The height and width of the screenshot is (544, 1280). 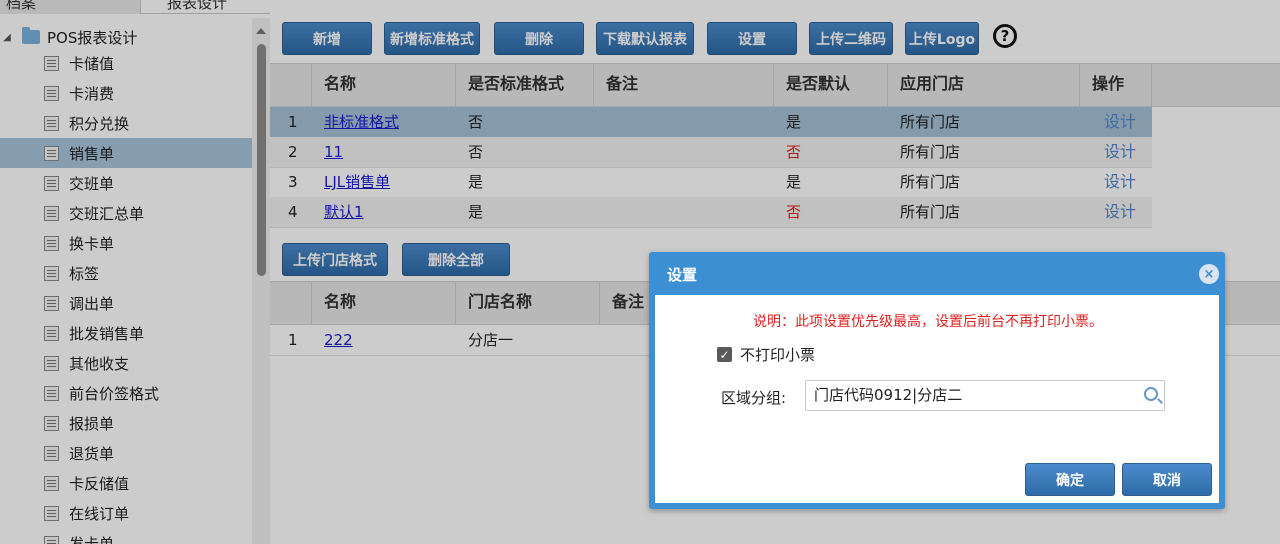 I want to click on close-icon: ×, so click(x=1209, y=274).